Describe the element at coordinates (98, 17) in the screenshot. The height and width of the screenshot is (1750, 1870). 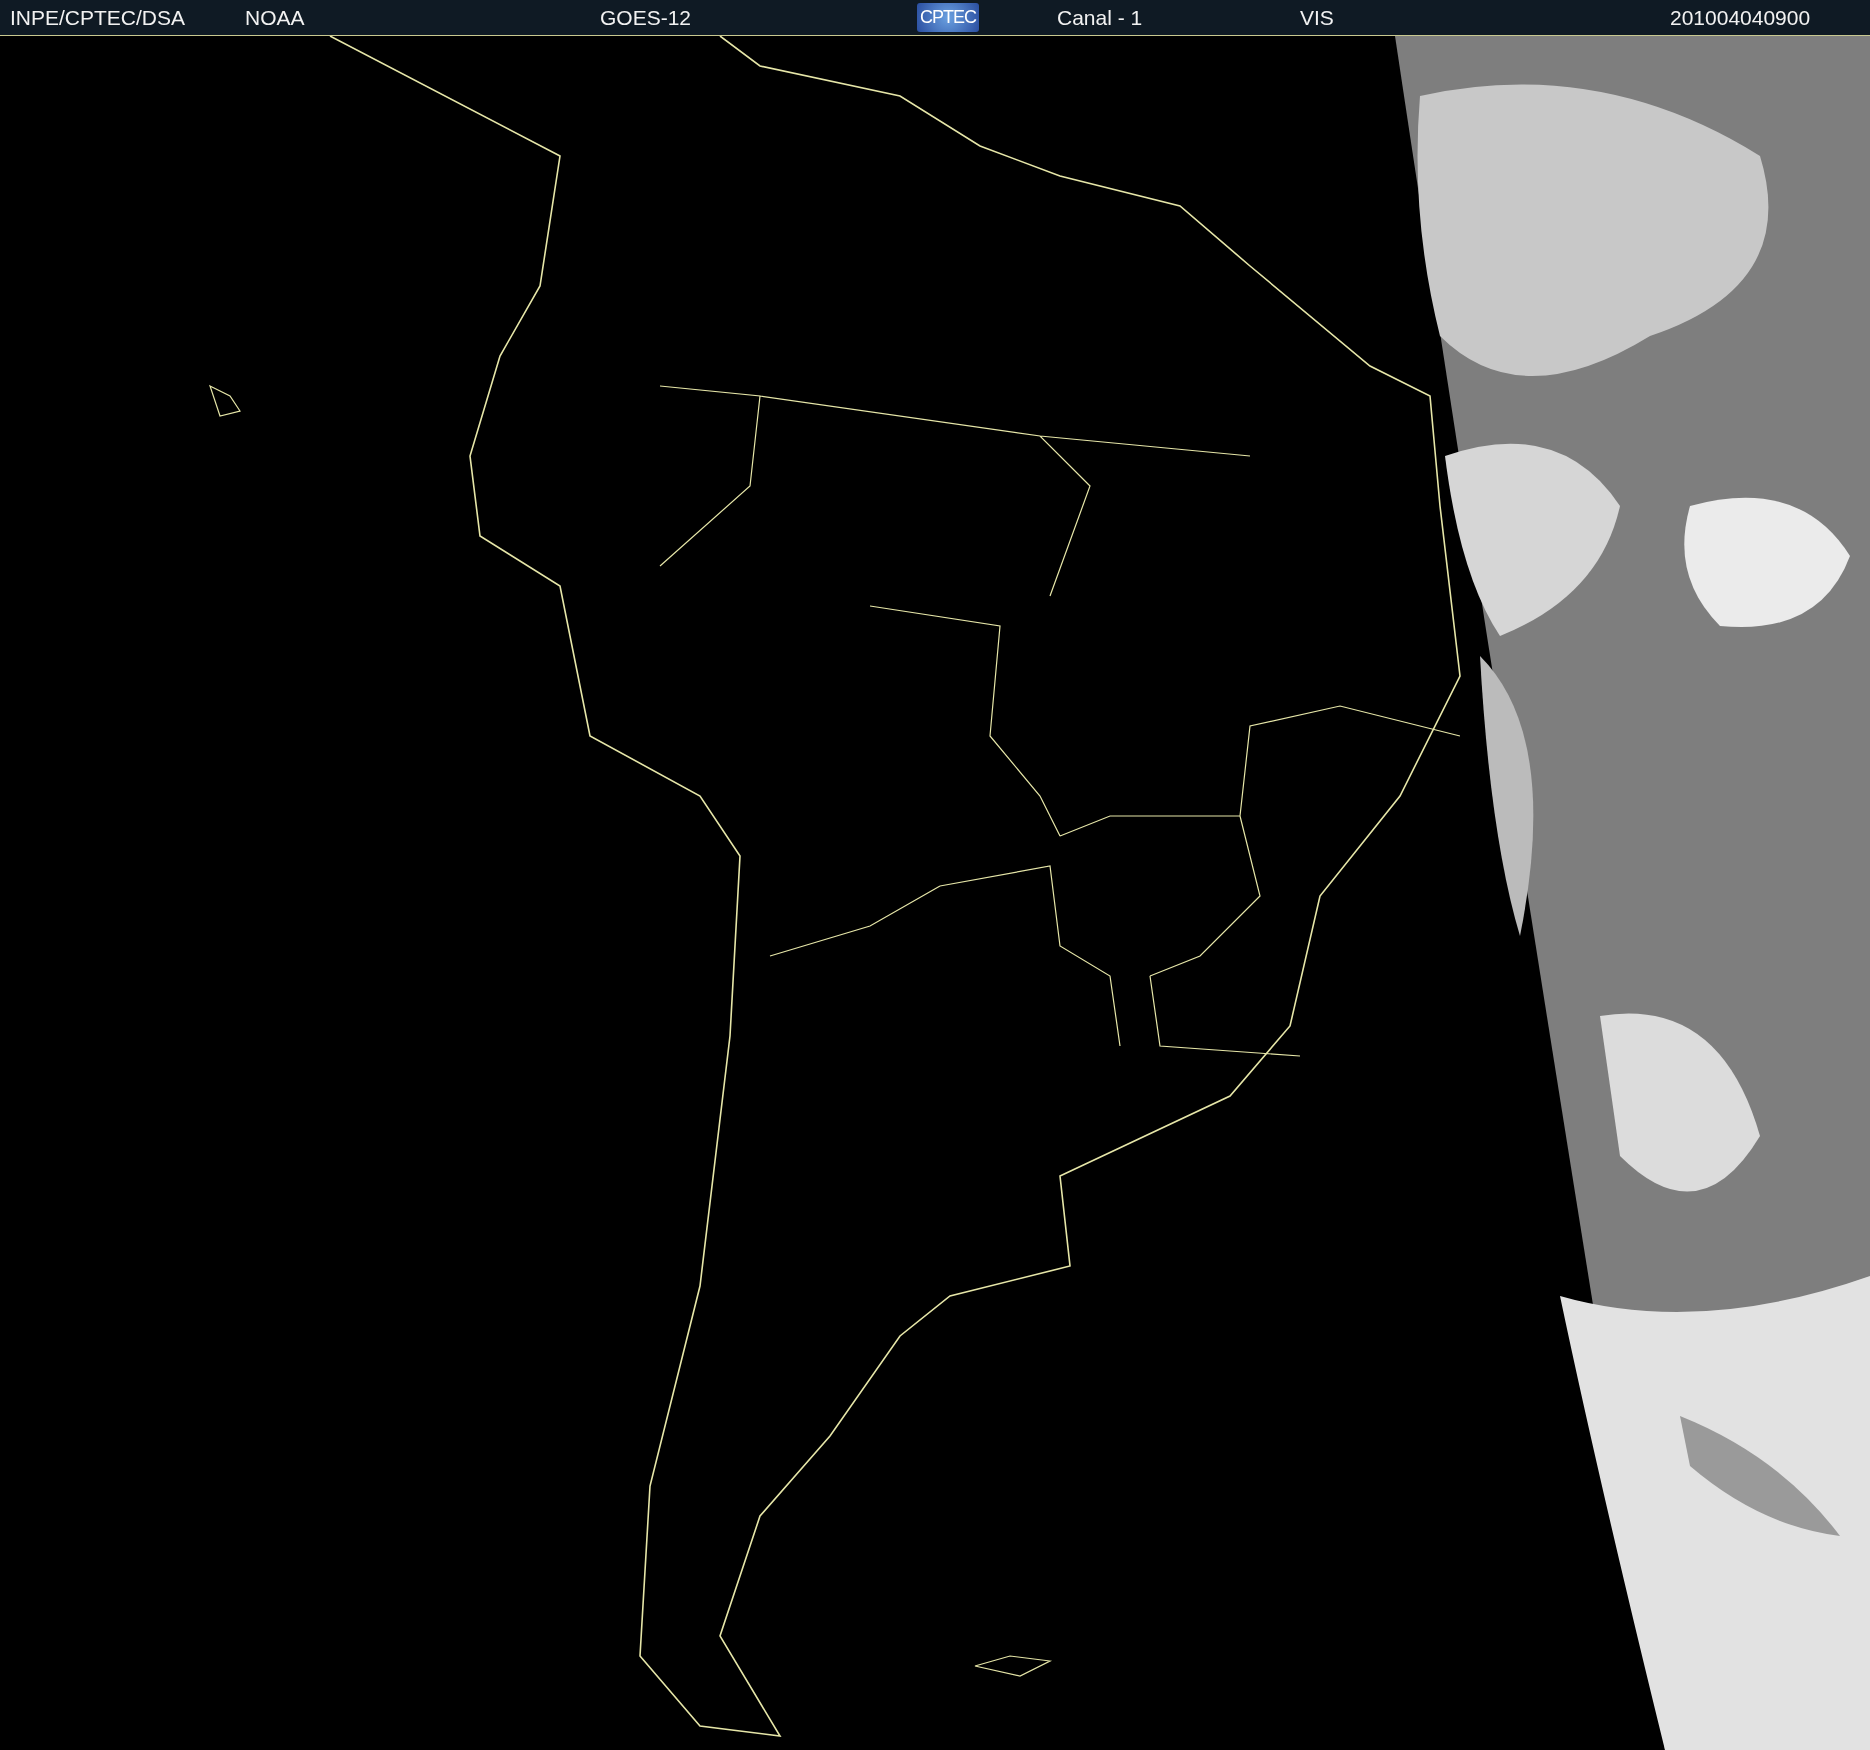
I see `agency-label: INPE/CPTEC/DSA` at that location.